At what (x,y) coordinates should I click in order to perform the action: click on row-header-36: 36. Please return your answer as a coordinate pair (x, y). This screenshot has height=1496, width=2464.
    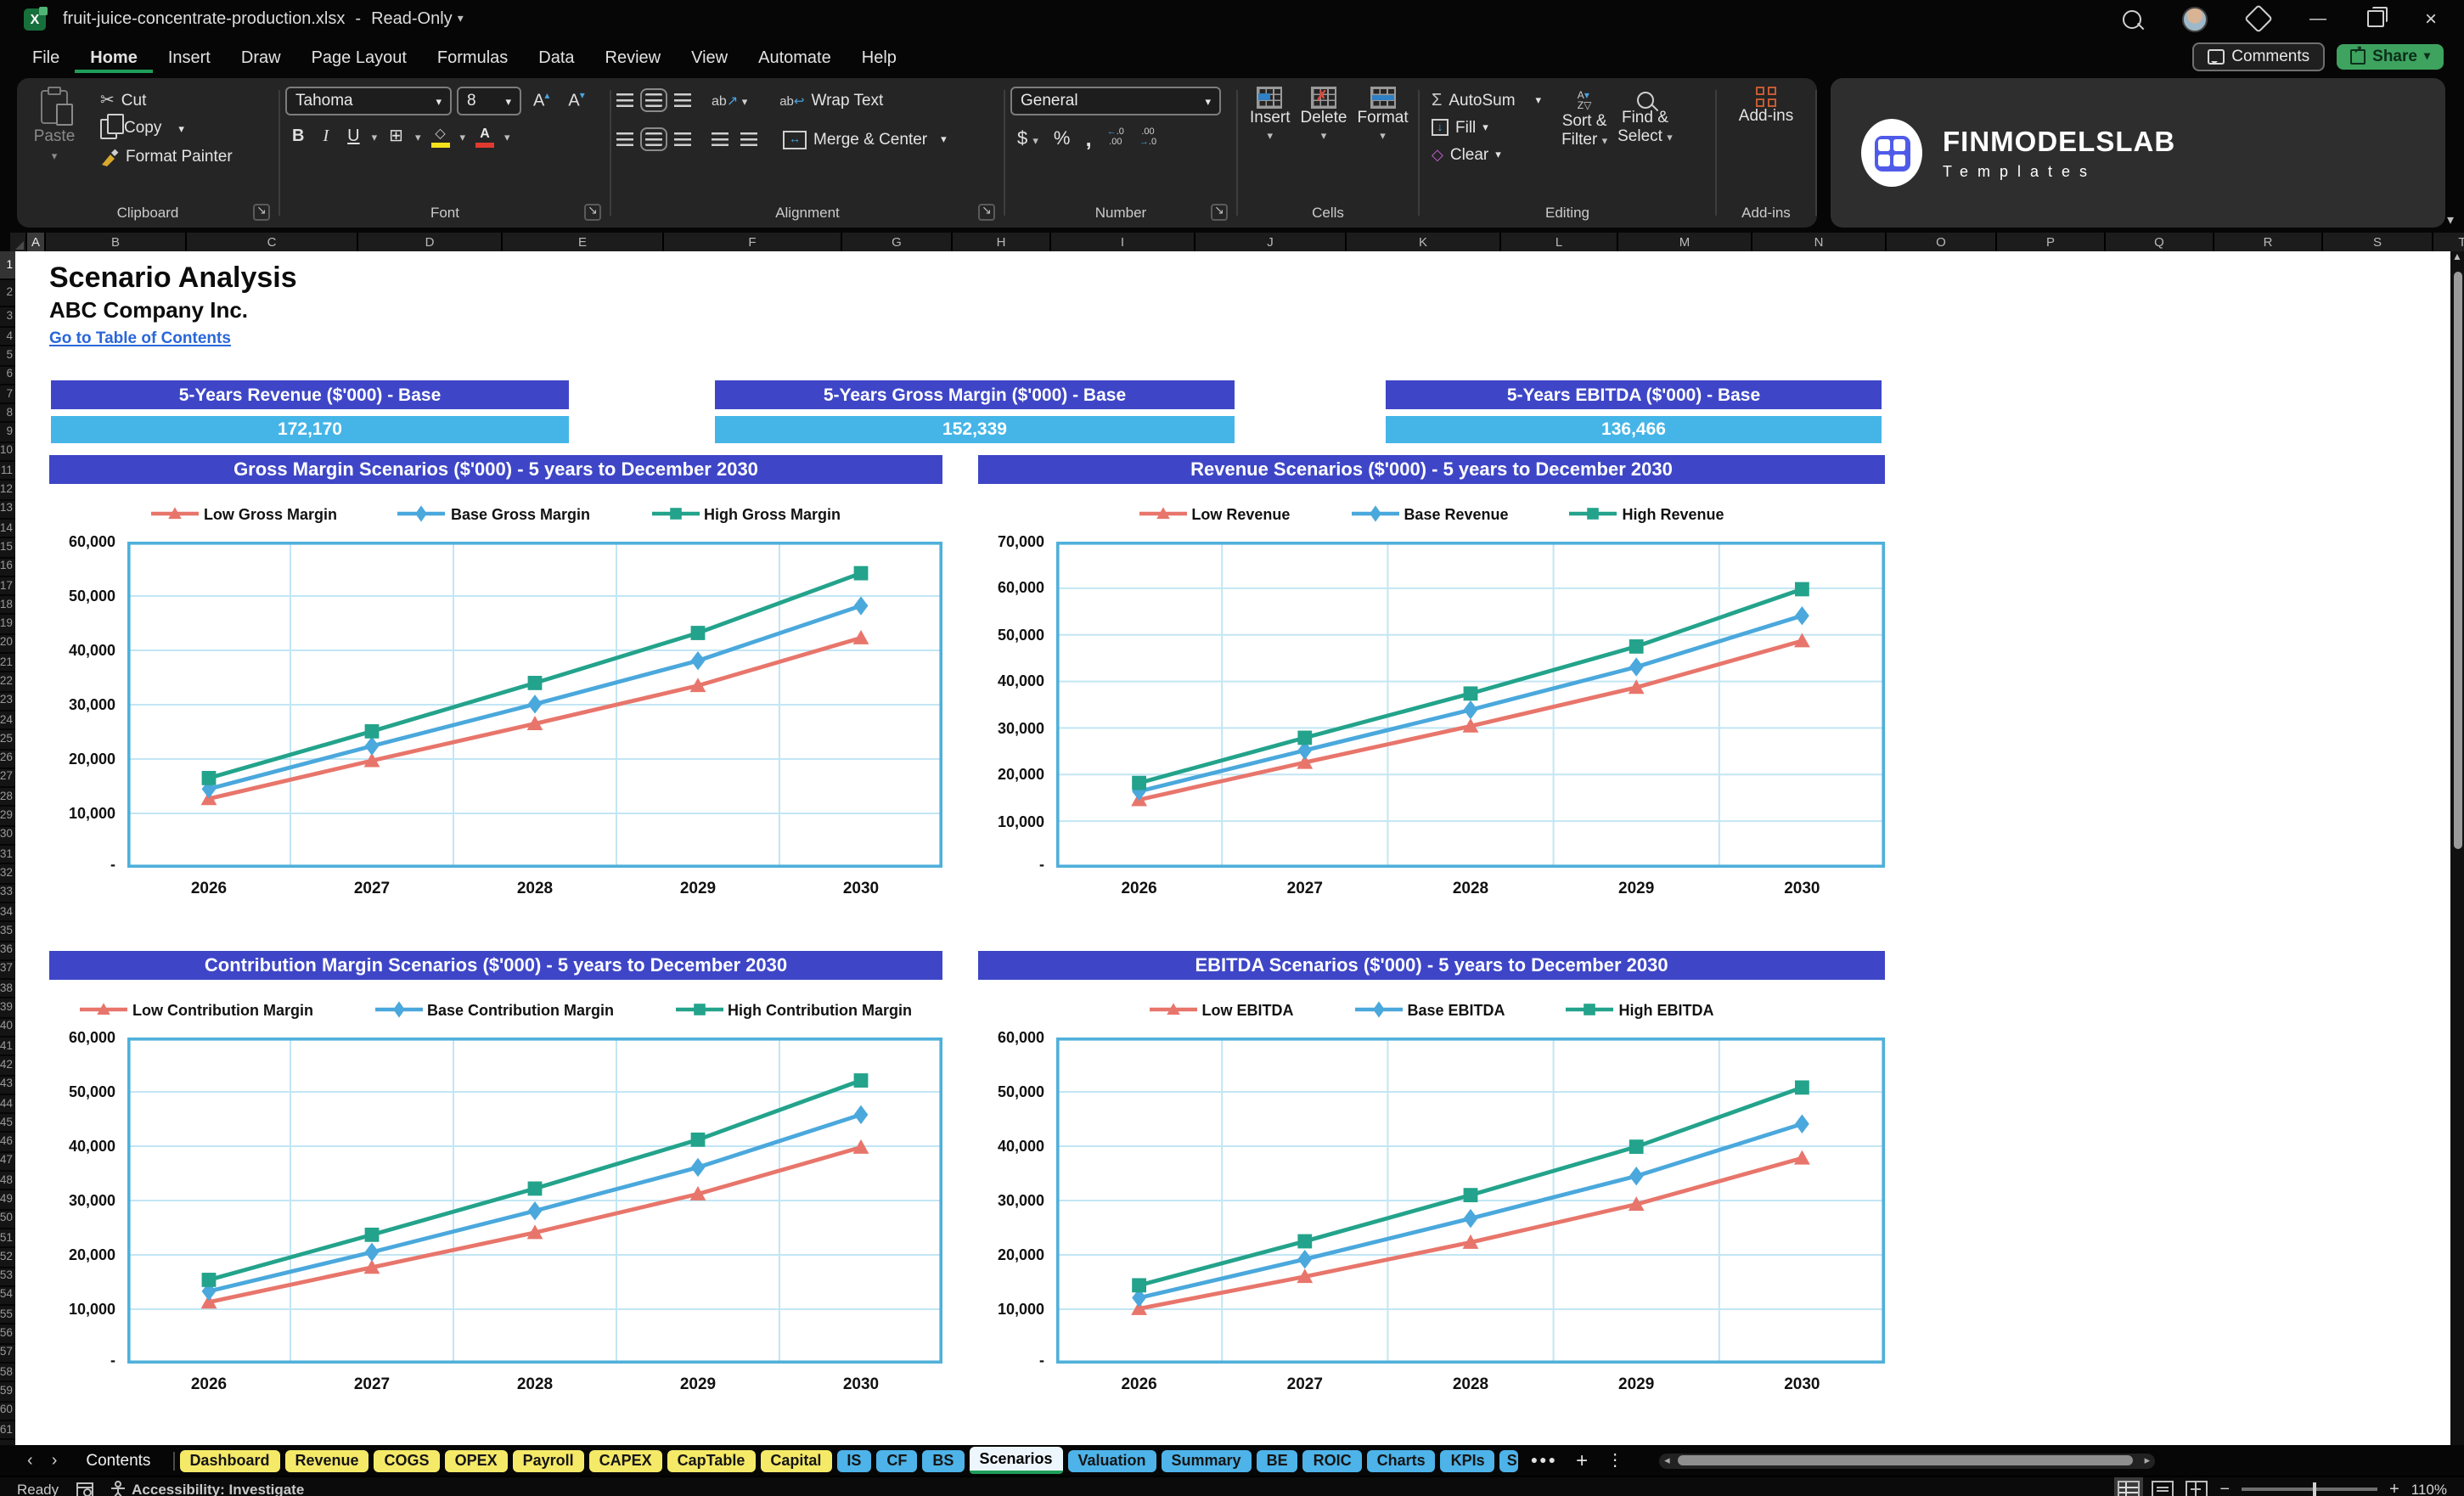
    Looking at the image, I should click on (7, 951).